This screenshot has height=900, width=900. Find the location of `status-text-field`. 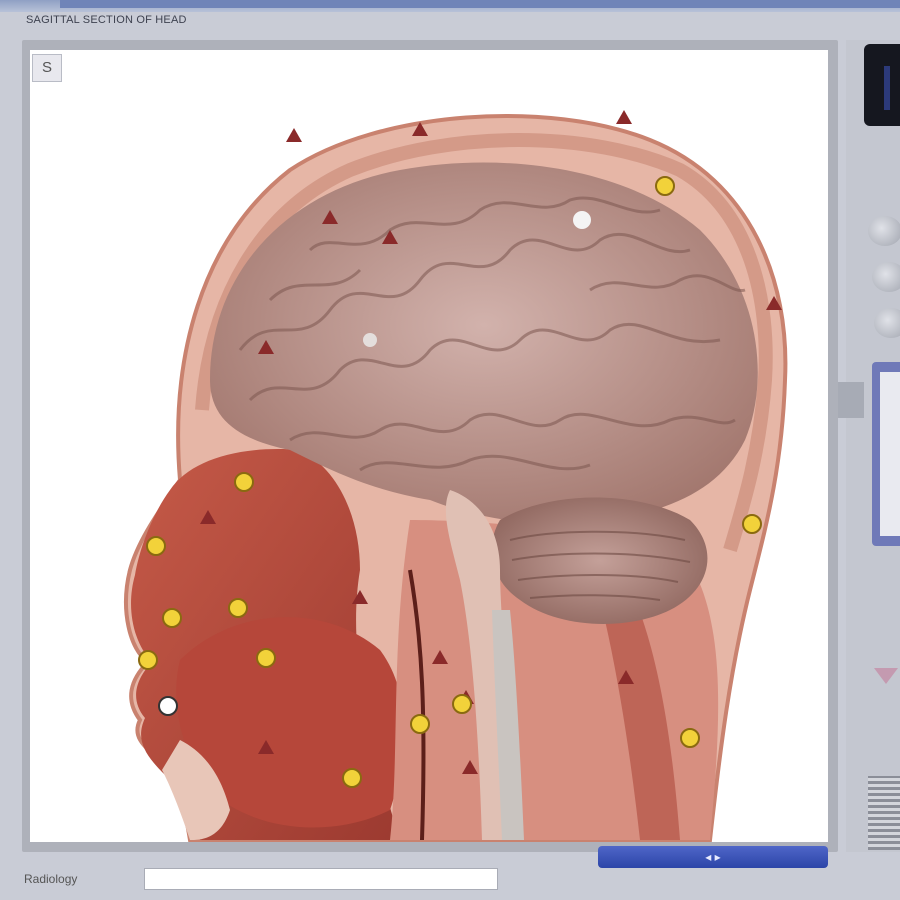

status-text-field is located at coordinates (321, 879).